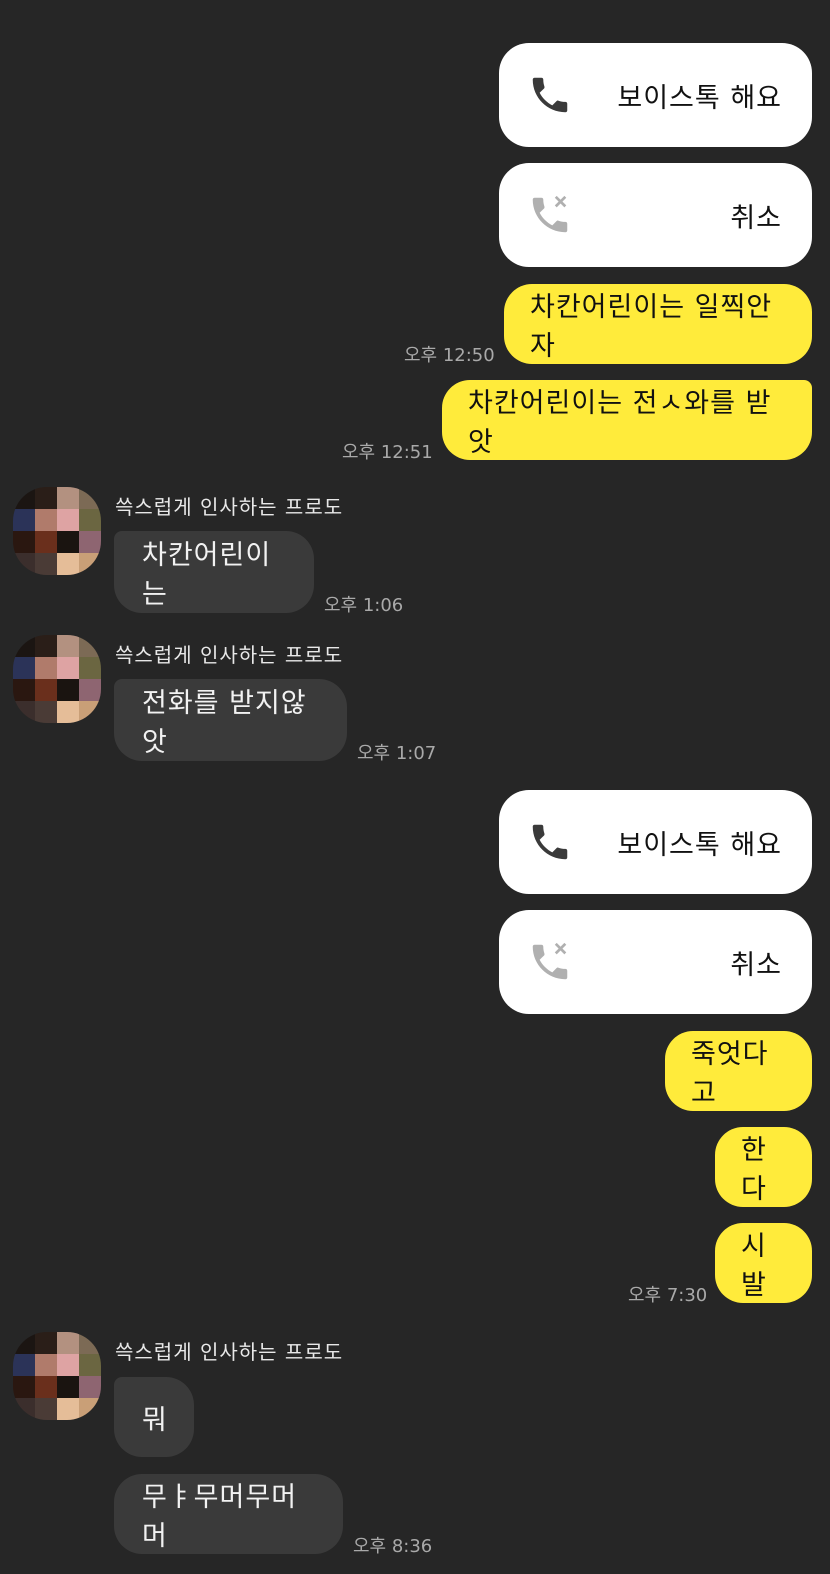  Describe the element at coordinates (449, 355) in the screenshot. I see `message-time: 오후 12:50` at that location.